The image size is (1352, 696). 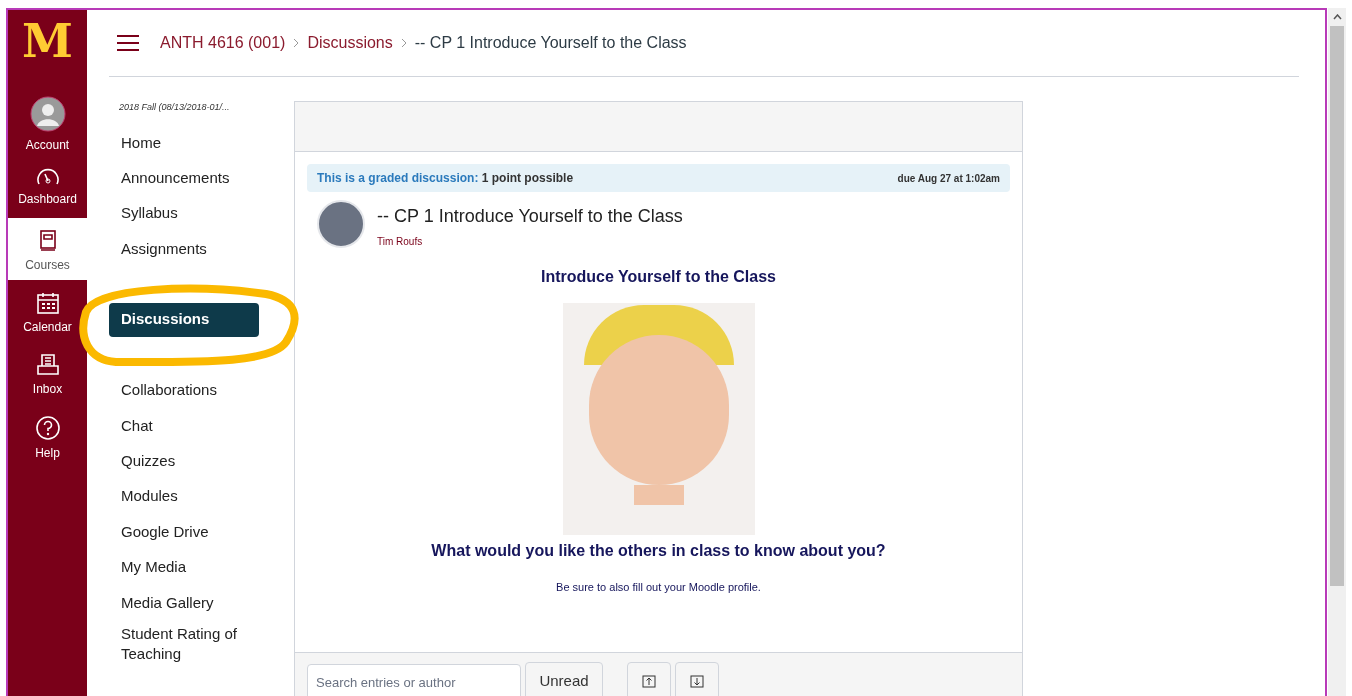 I want to click on expand-button, so click(x=697, y=679).